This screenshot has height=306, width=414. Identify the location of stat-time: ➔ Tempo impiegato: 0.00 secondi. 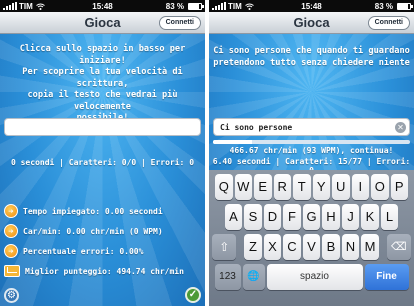
(83, 211).